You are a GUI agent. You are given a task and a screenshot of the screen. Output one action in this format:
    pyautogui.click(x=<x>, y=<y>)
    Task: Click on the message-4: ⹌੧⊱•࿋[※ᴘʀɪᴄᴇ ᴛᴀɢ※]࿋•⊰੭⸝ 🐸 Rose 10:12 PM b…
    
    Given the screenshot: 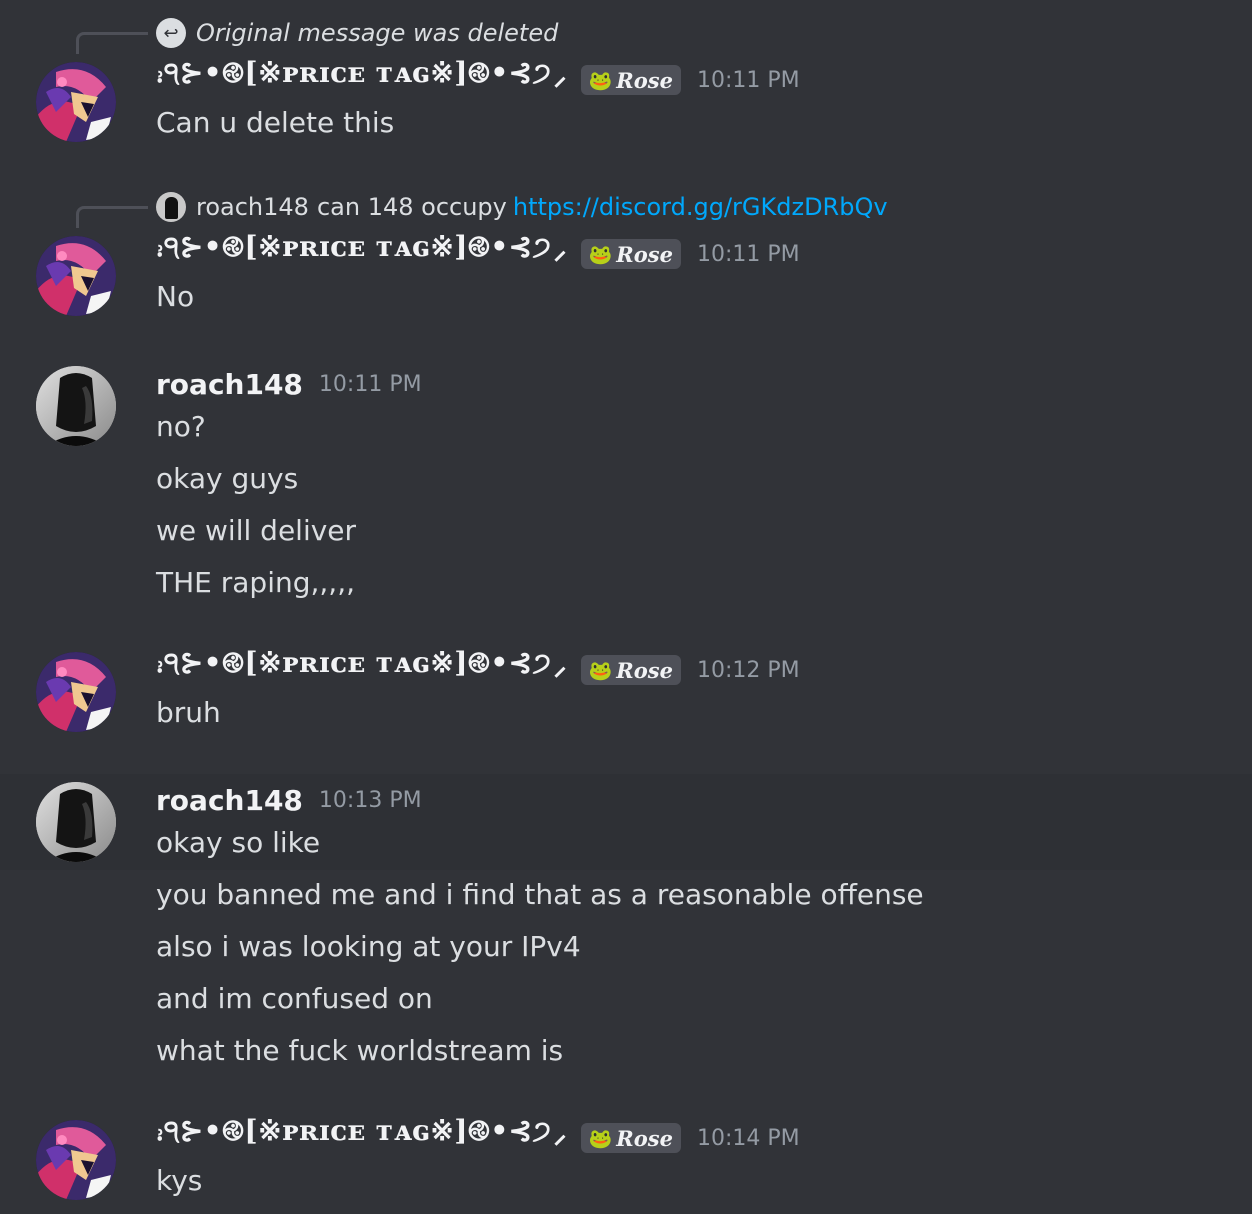 What is the action you would take?
    pyautogui.click(x=626, y=693)
    